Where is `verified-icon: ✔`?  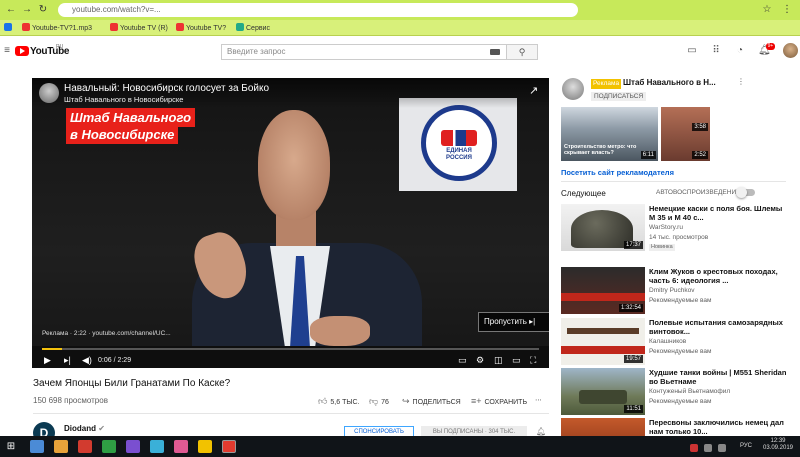
verified-icon: ✔ is located at coordinates (101, 428).